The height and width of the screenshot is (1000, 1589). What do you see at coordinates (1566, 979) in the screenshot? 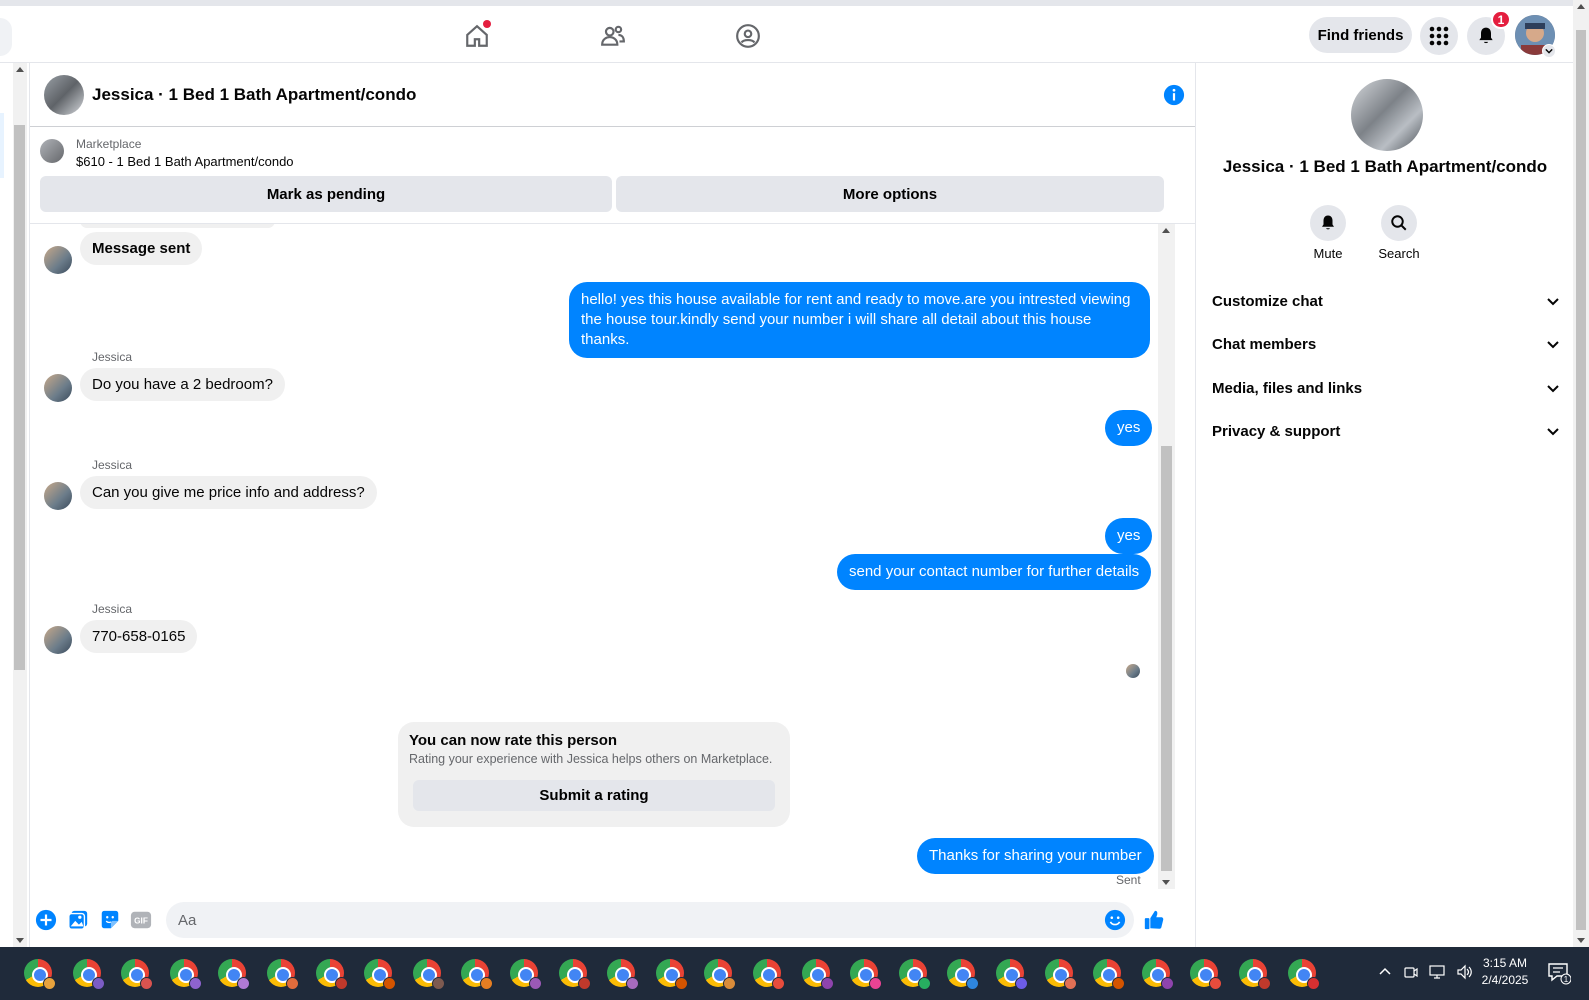
I see `notification-center-count: 1` at bounding box center [1566, 979].